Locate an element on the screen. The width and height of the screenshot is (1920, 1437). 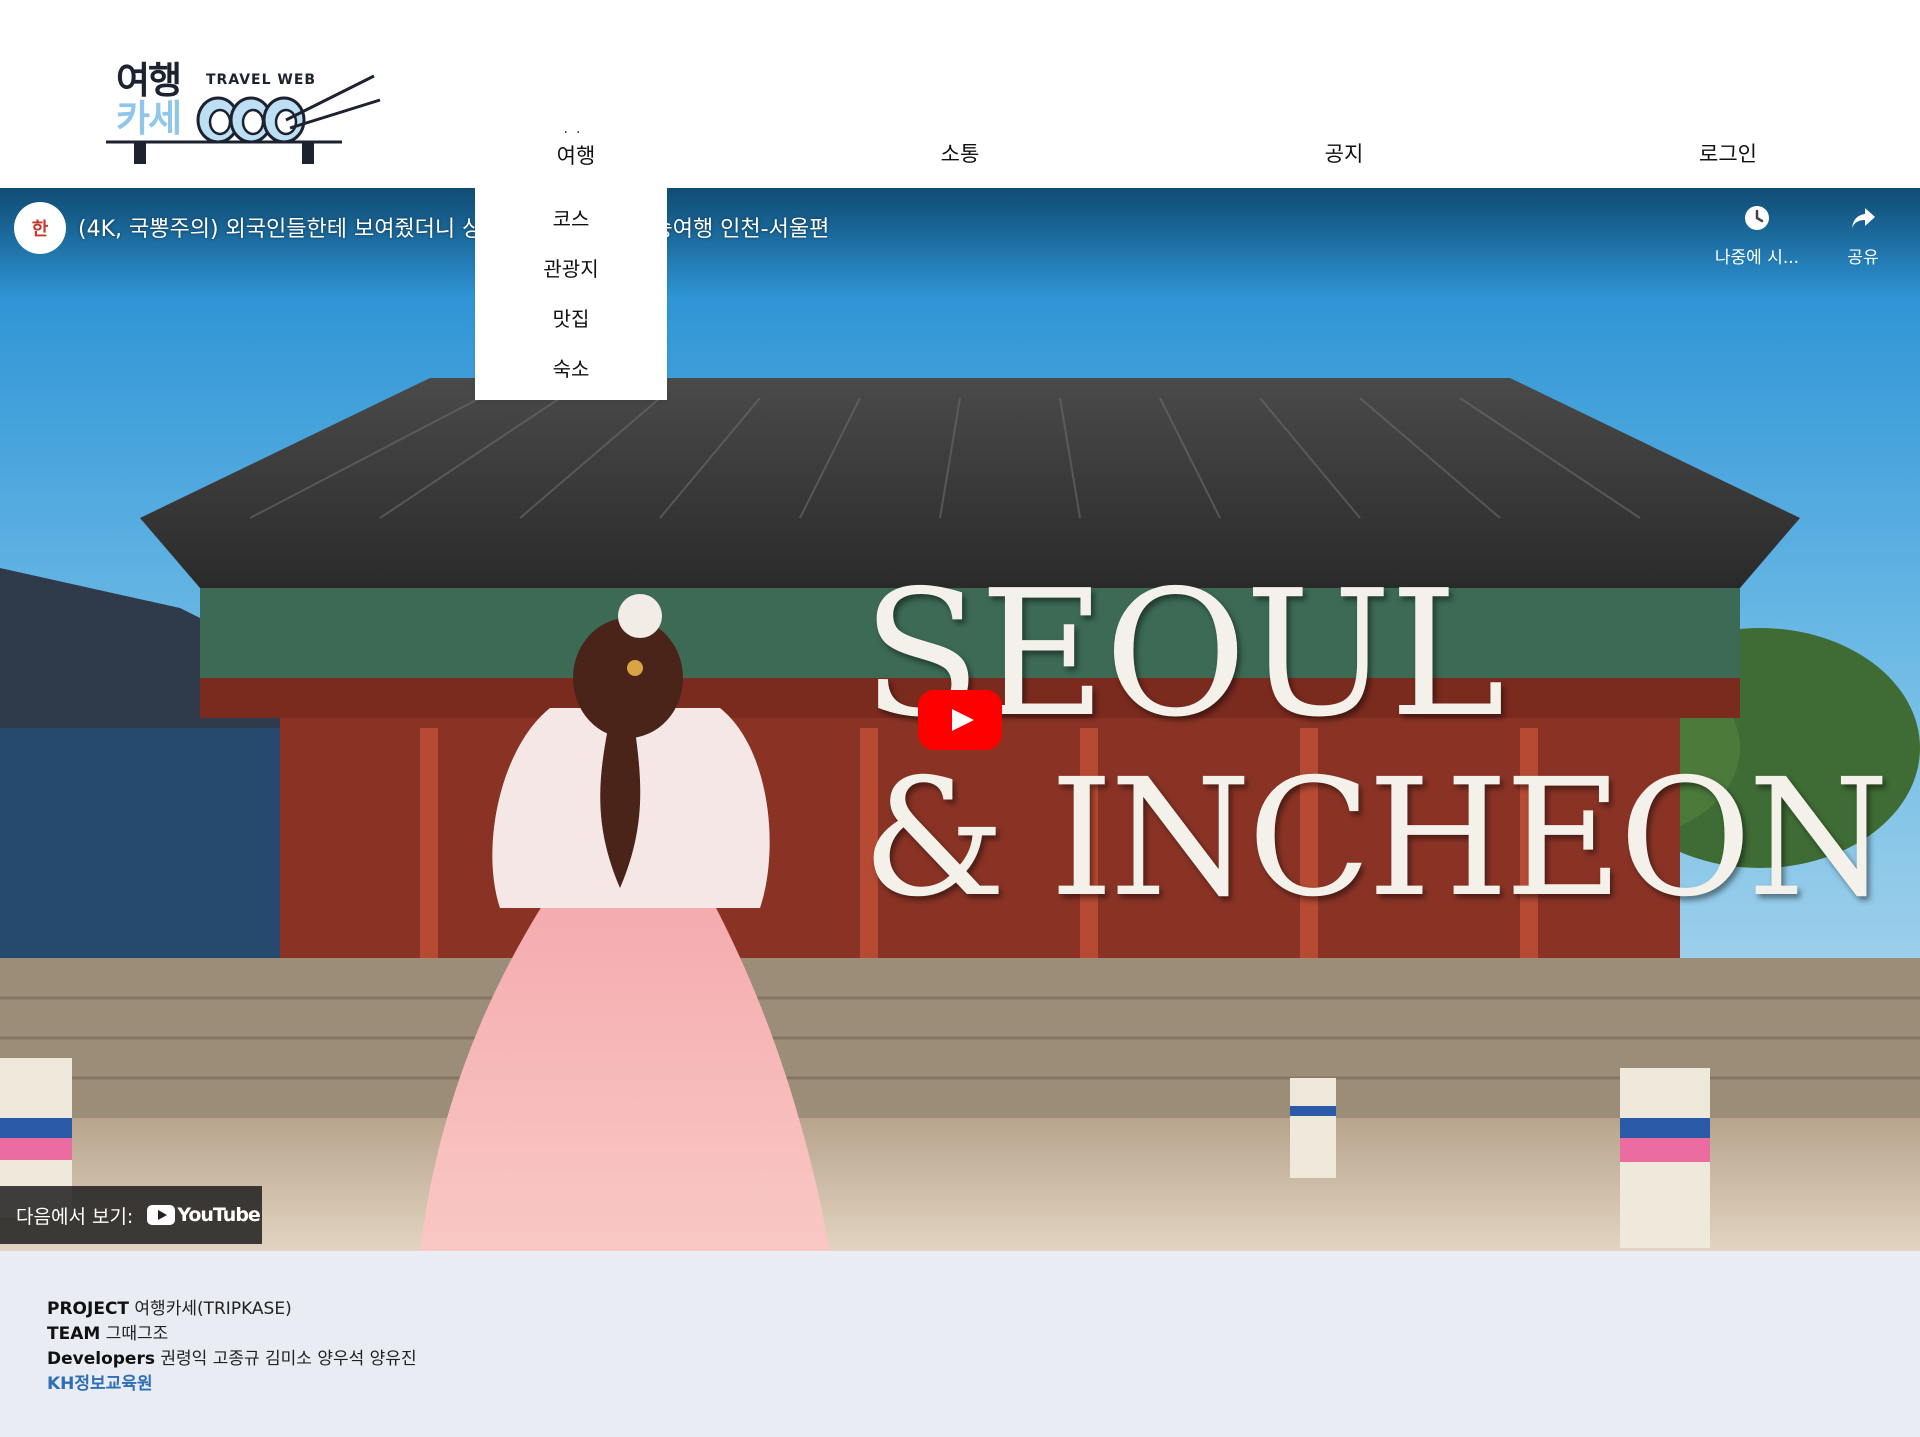
active-indicator-dots: ·· is located at coordinates (576, 133).